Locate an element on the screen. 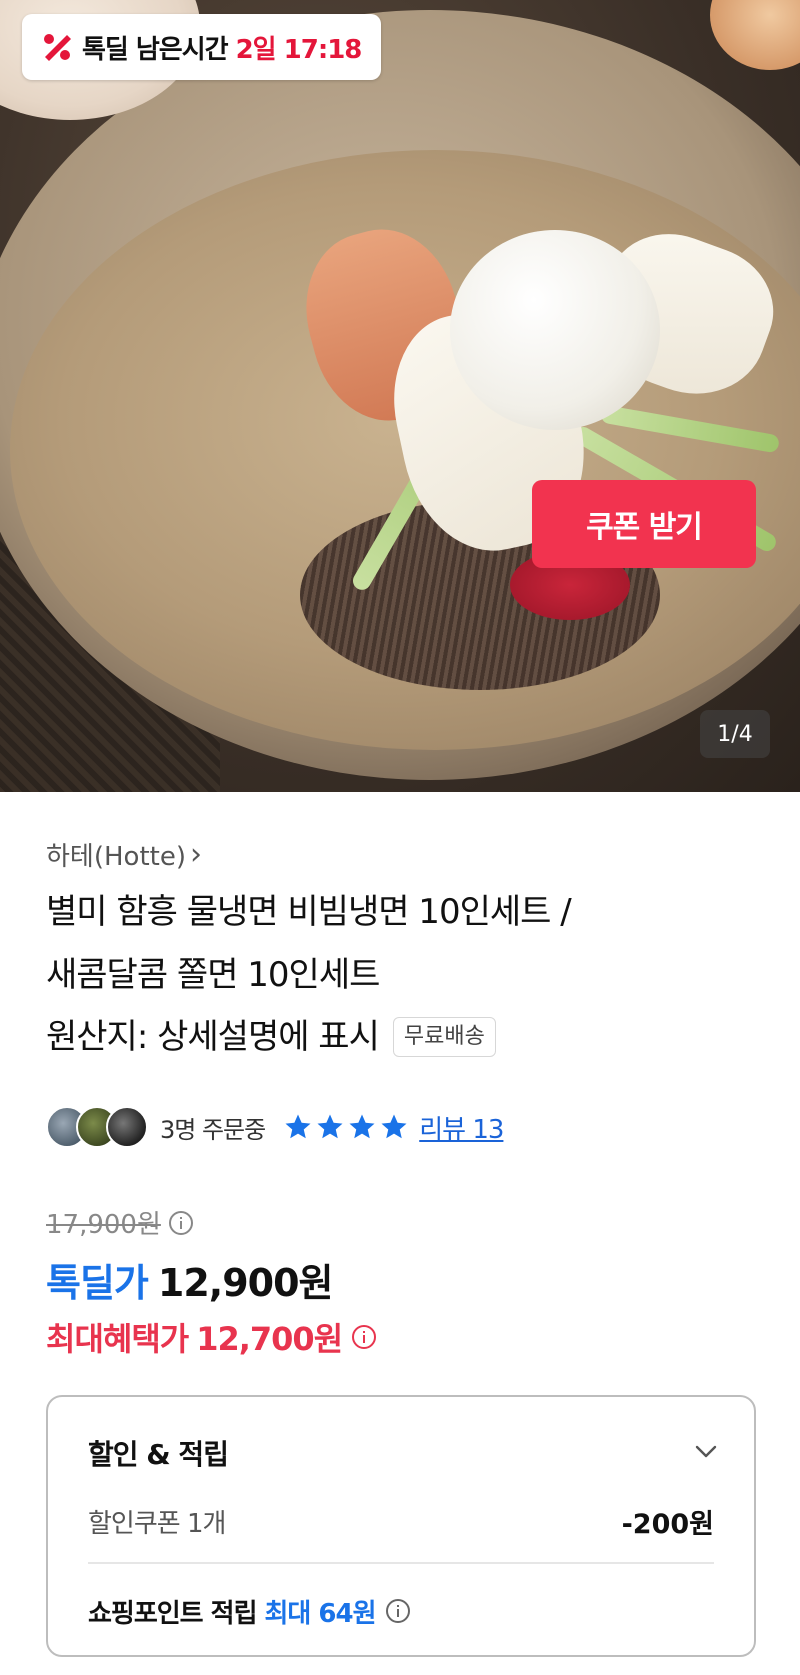  product-title-line-3: 원산지: 상세설명에 표시 무료배송 is located at coordinates (271, 1037).